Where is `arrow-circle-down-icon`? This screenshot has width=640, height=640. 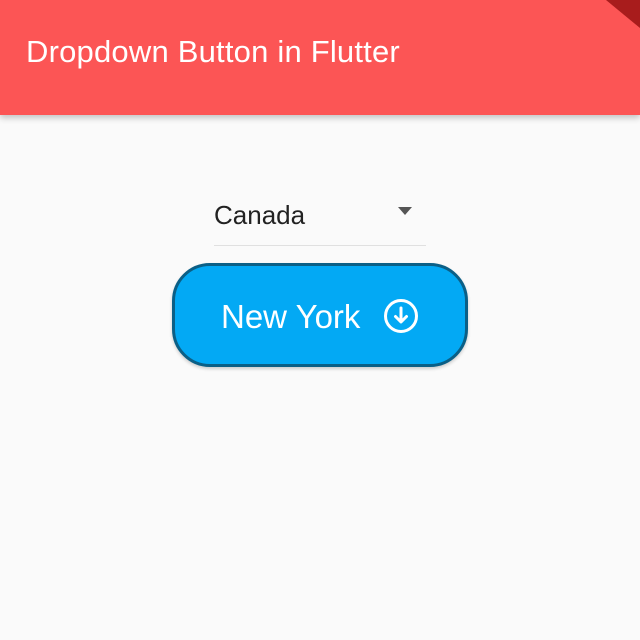
arrow-circle-down-icon is located at coordinates (401, 316).